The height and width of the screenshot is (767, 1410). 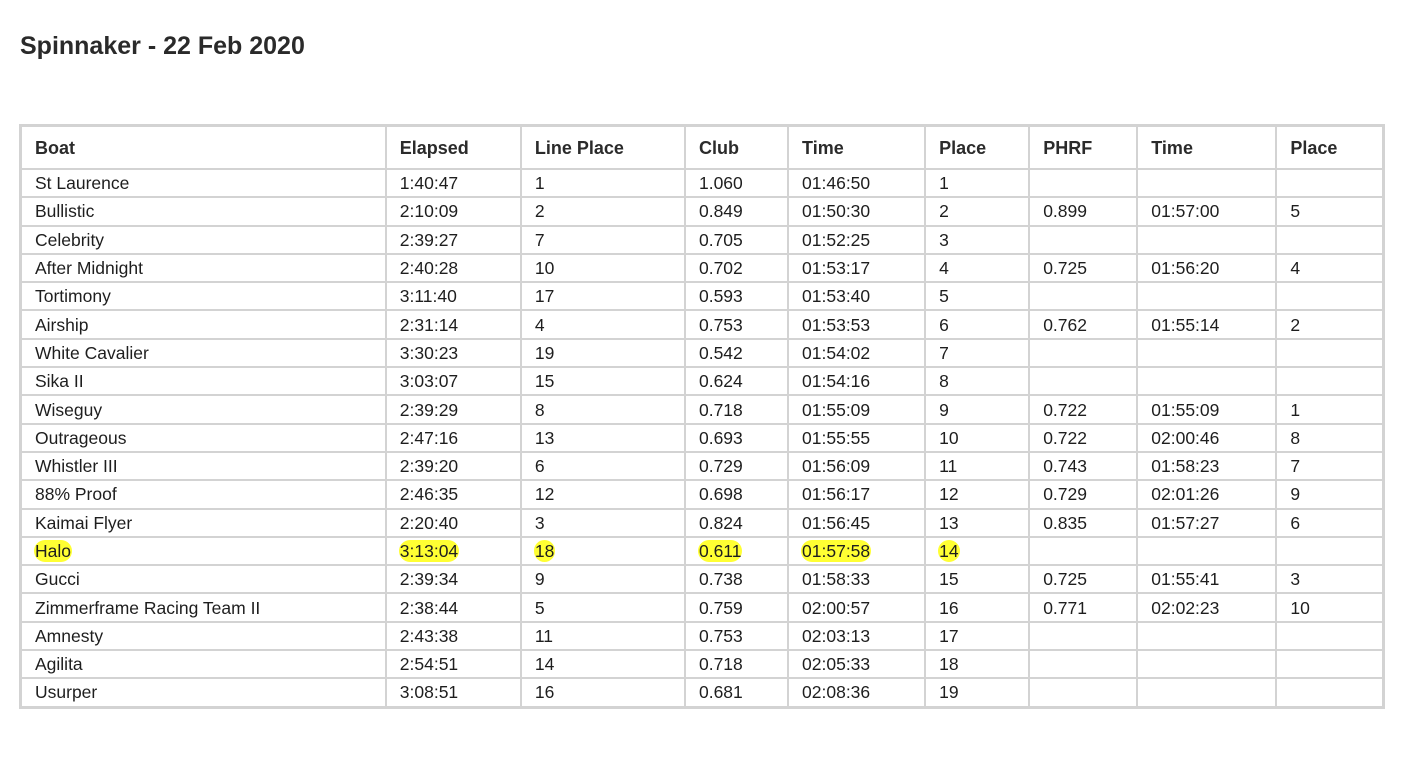 What do you see at coordinates (203, 381) in the screenshot?
I see `boat-name: Sika II` at bounding box center [203, 381].